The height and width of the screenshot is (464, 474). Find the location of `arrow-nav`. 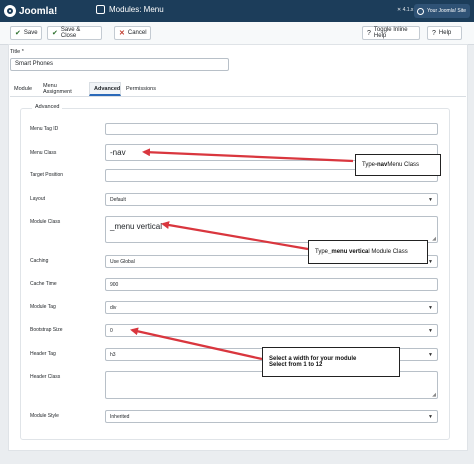

arrow-nav is located at coordinates (248, 155).